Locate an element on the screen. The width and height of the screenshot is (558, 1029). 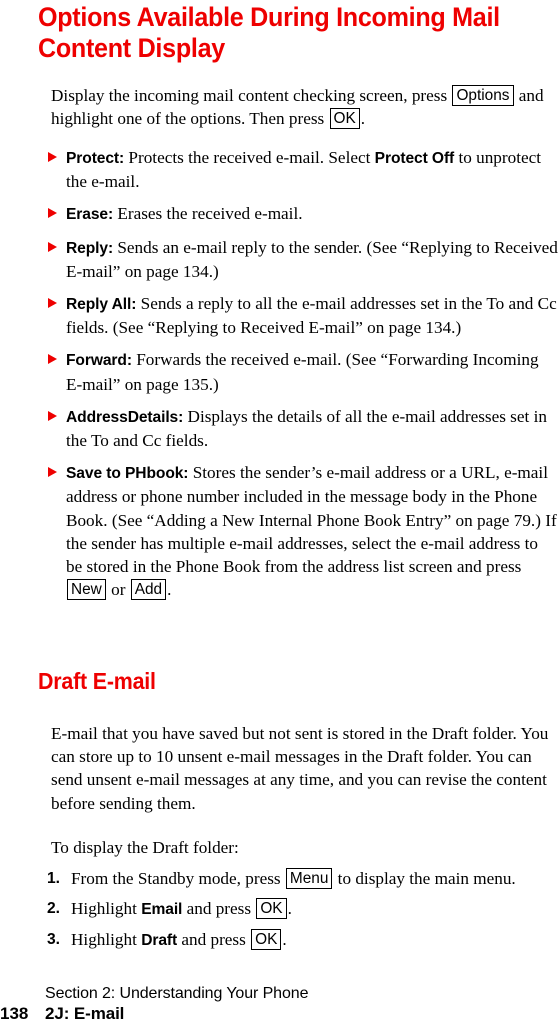
step-number: 1. is located at coordinates (54, 878).